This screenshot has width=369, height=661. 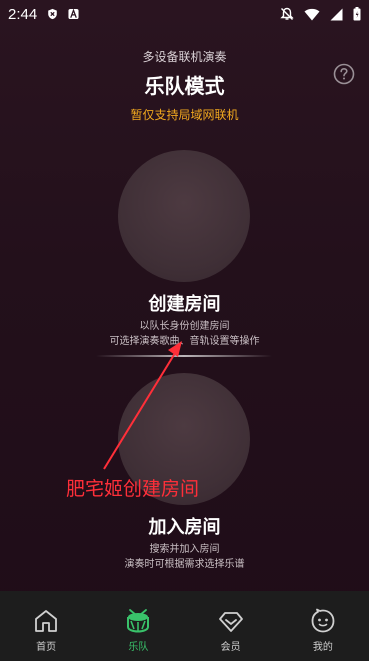 I want to click on join-room-desc-2: 演奏时可根据需求选择乐谱, so click(x=184, y=564).